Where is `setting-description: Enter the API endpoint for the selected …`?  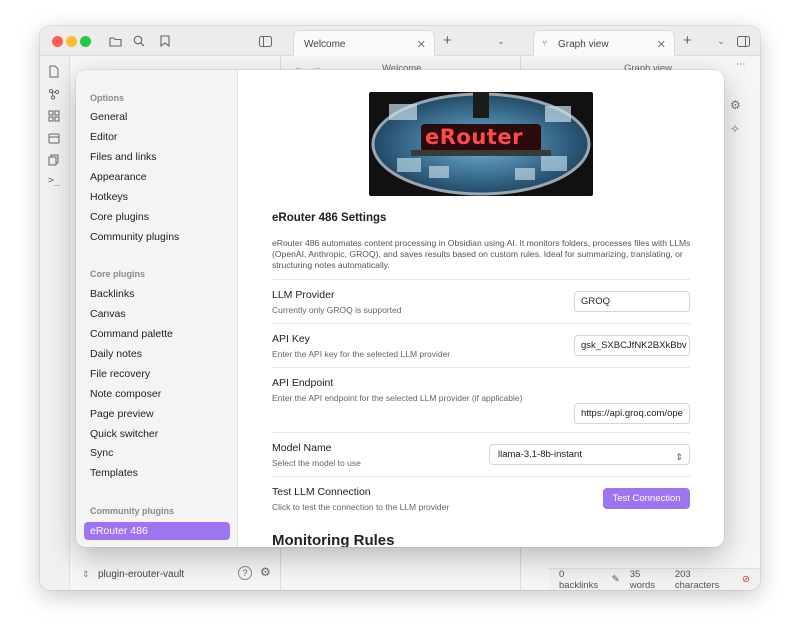
setting-description: Enter the API endpoint for the selected … is located at coordinates (397, 398).